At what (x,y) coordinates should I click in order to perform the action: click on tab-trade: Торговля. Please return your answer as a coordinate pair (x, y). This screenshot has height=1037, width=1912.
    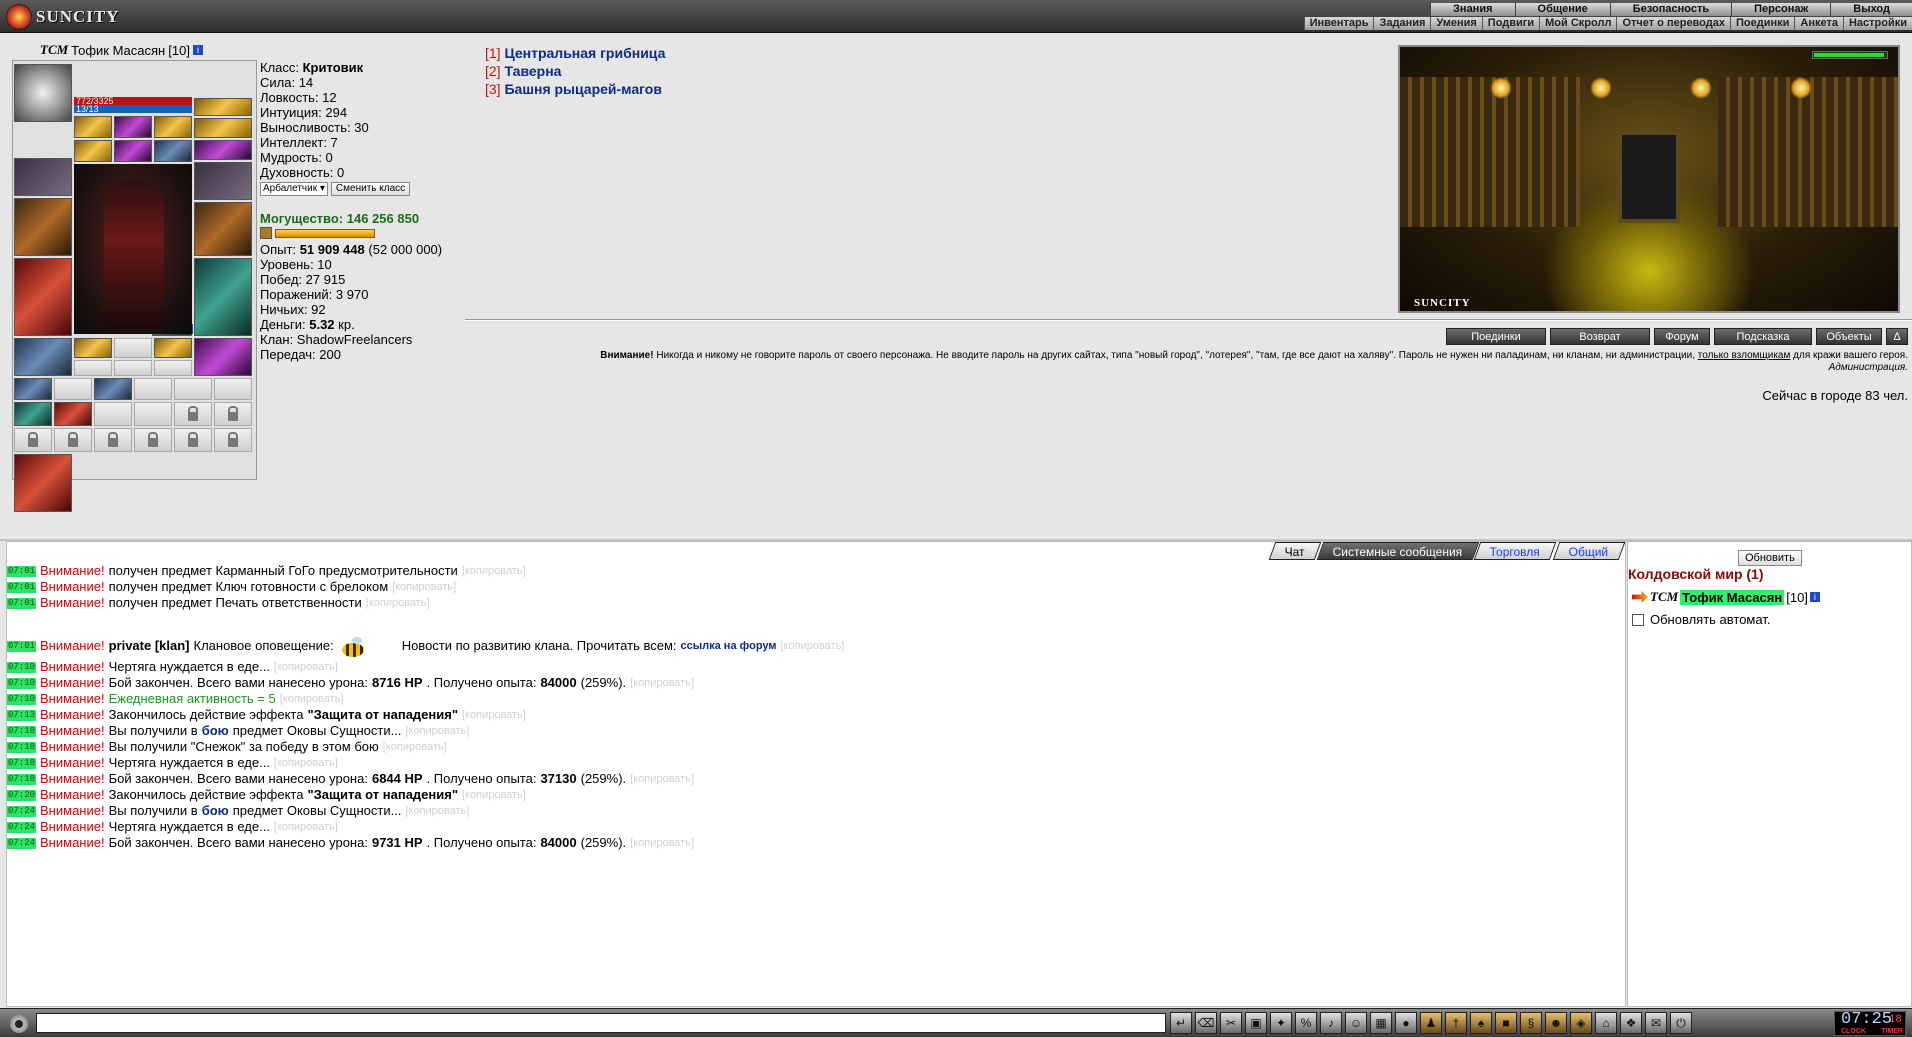
    Looking at the image, I should click on (1515, 551).